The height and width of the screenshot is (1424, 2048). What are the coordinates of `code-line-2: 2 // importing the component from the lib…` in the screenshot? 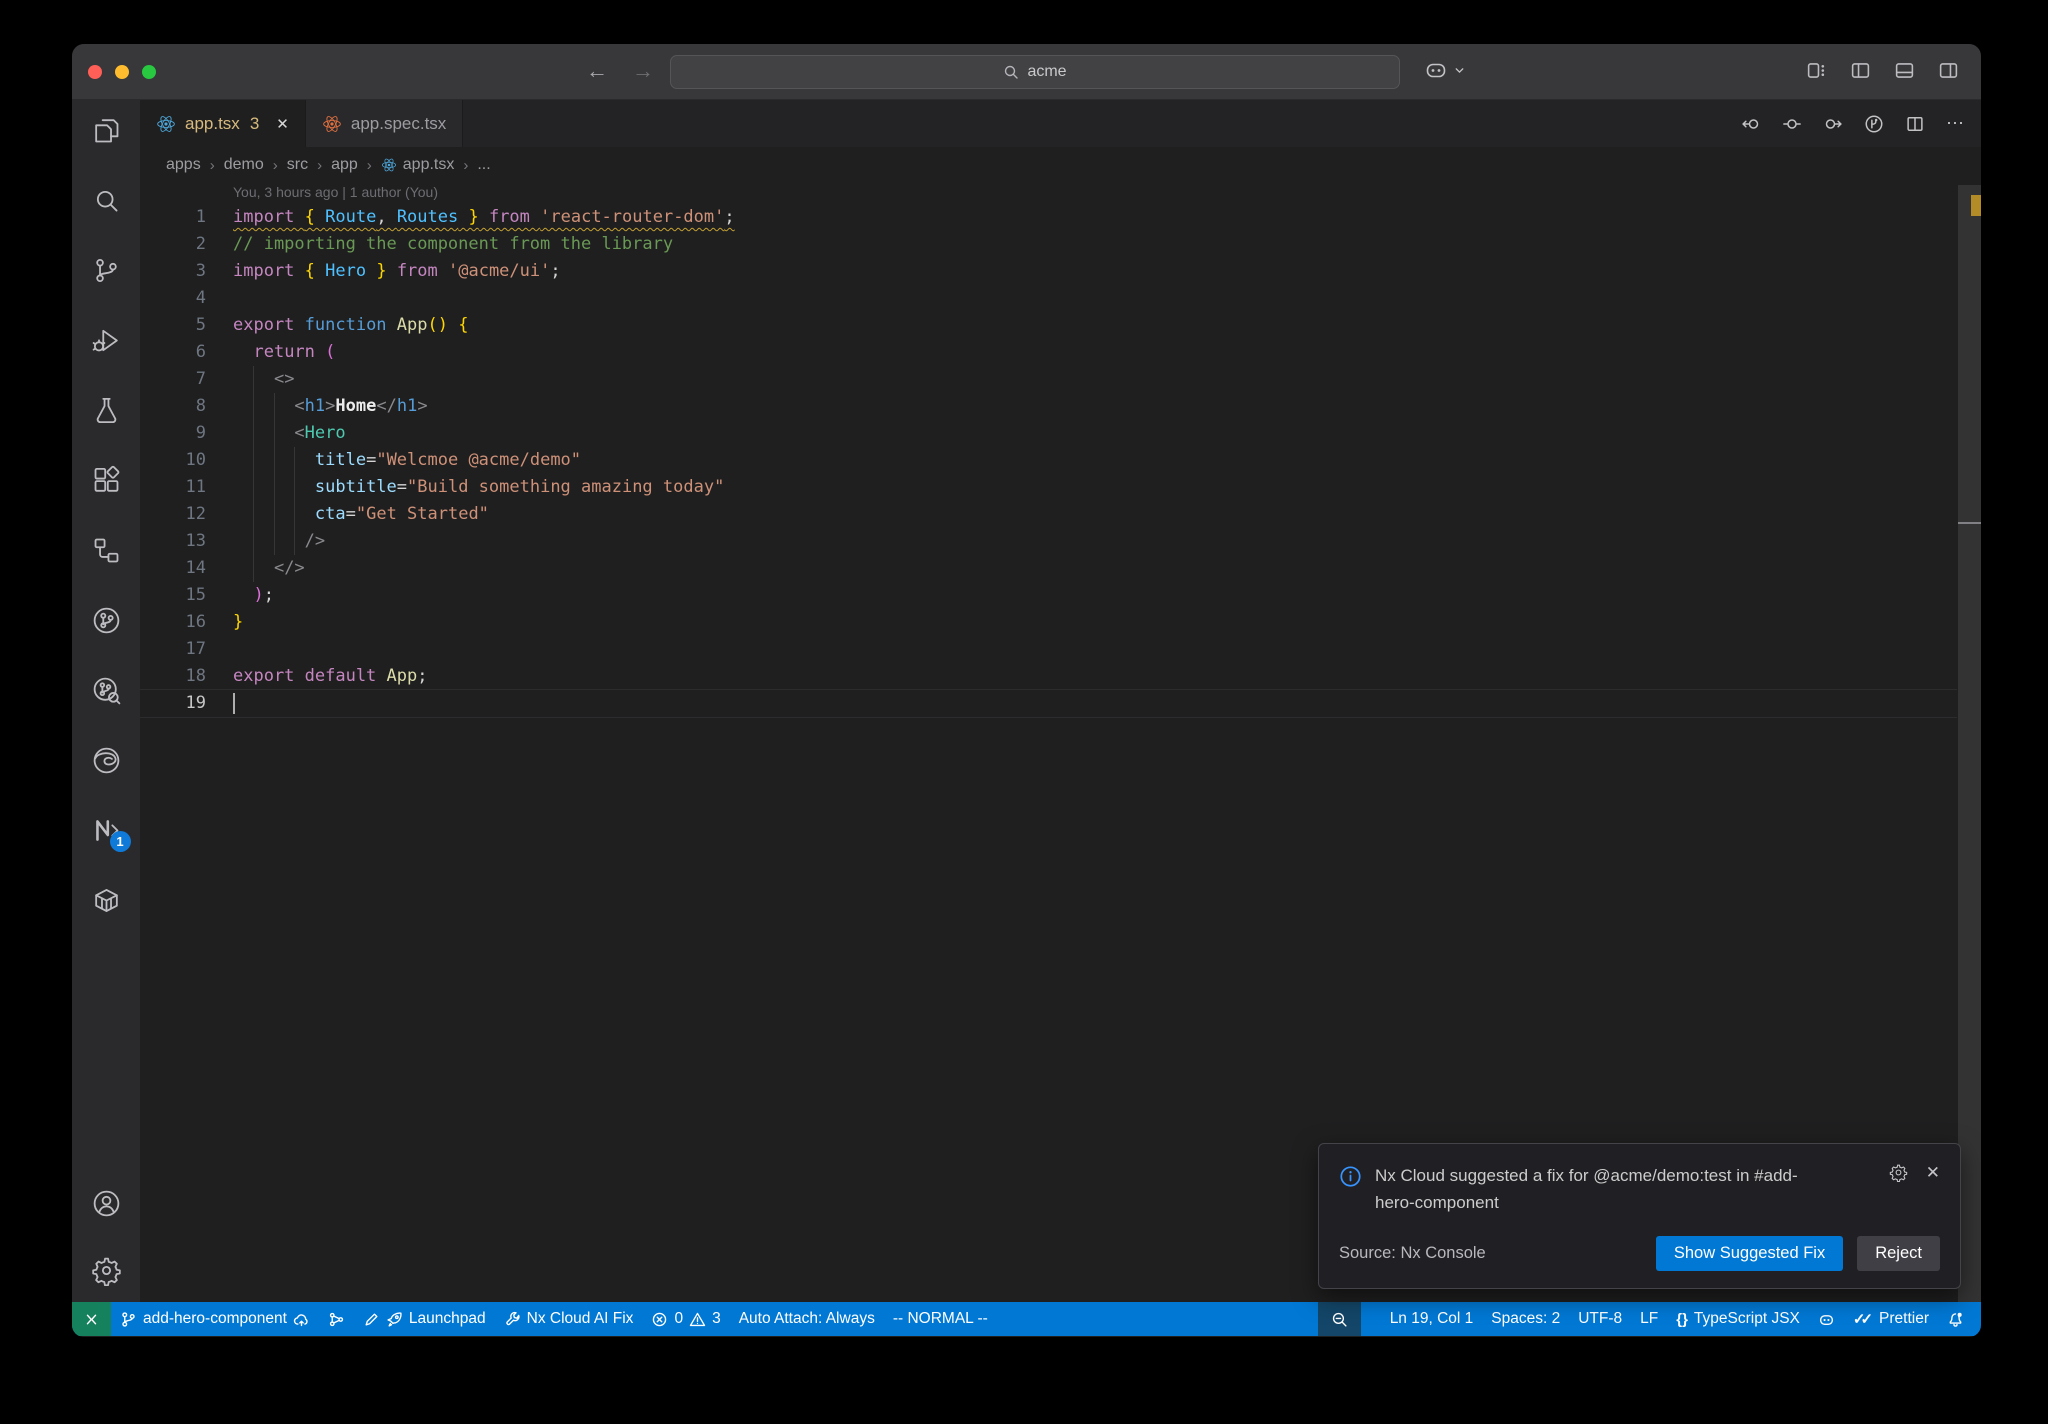 It's located at (1048, 244).